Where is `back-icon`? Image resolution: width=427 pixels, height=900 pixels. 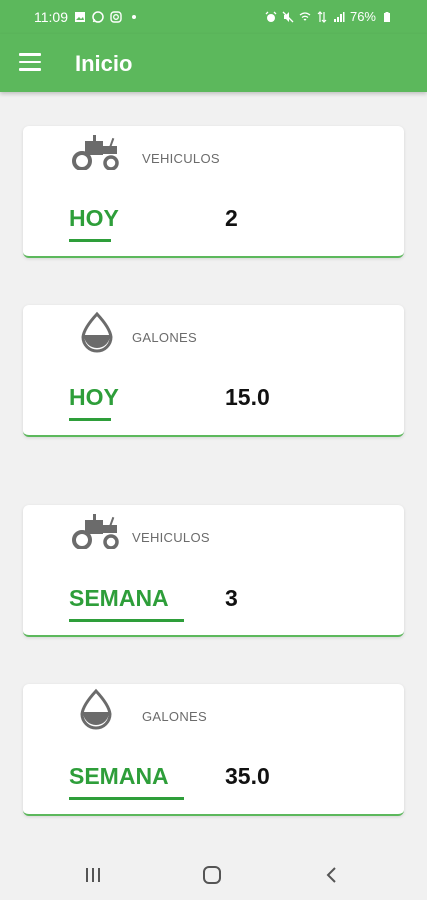 back-icon is located at coordinates (332, 875).